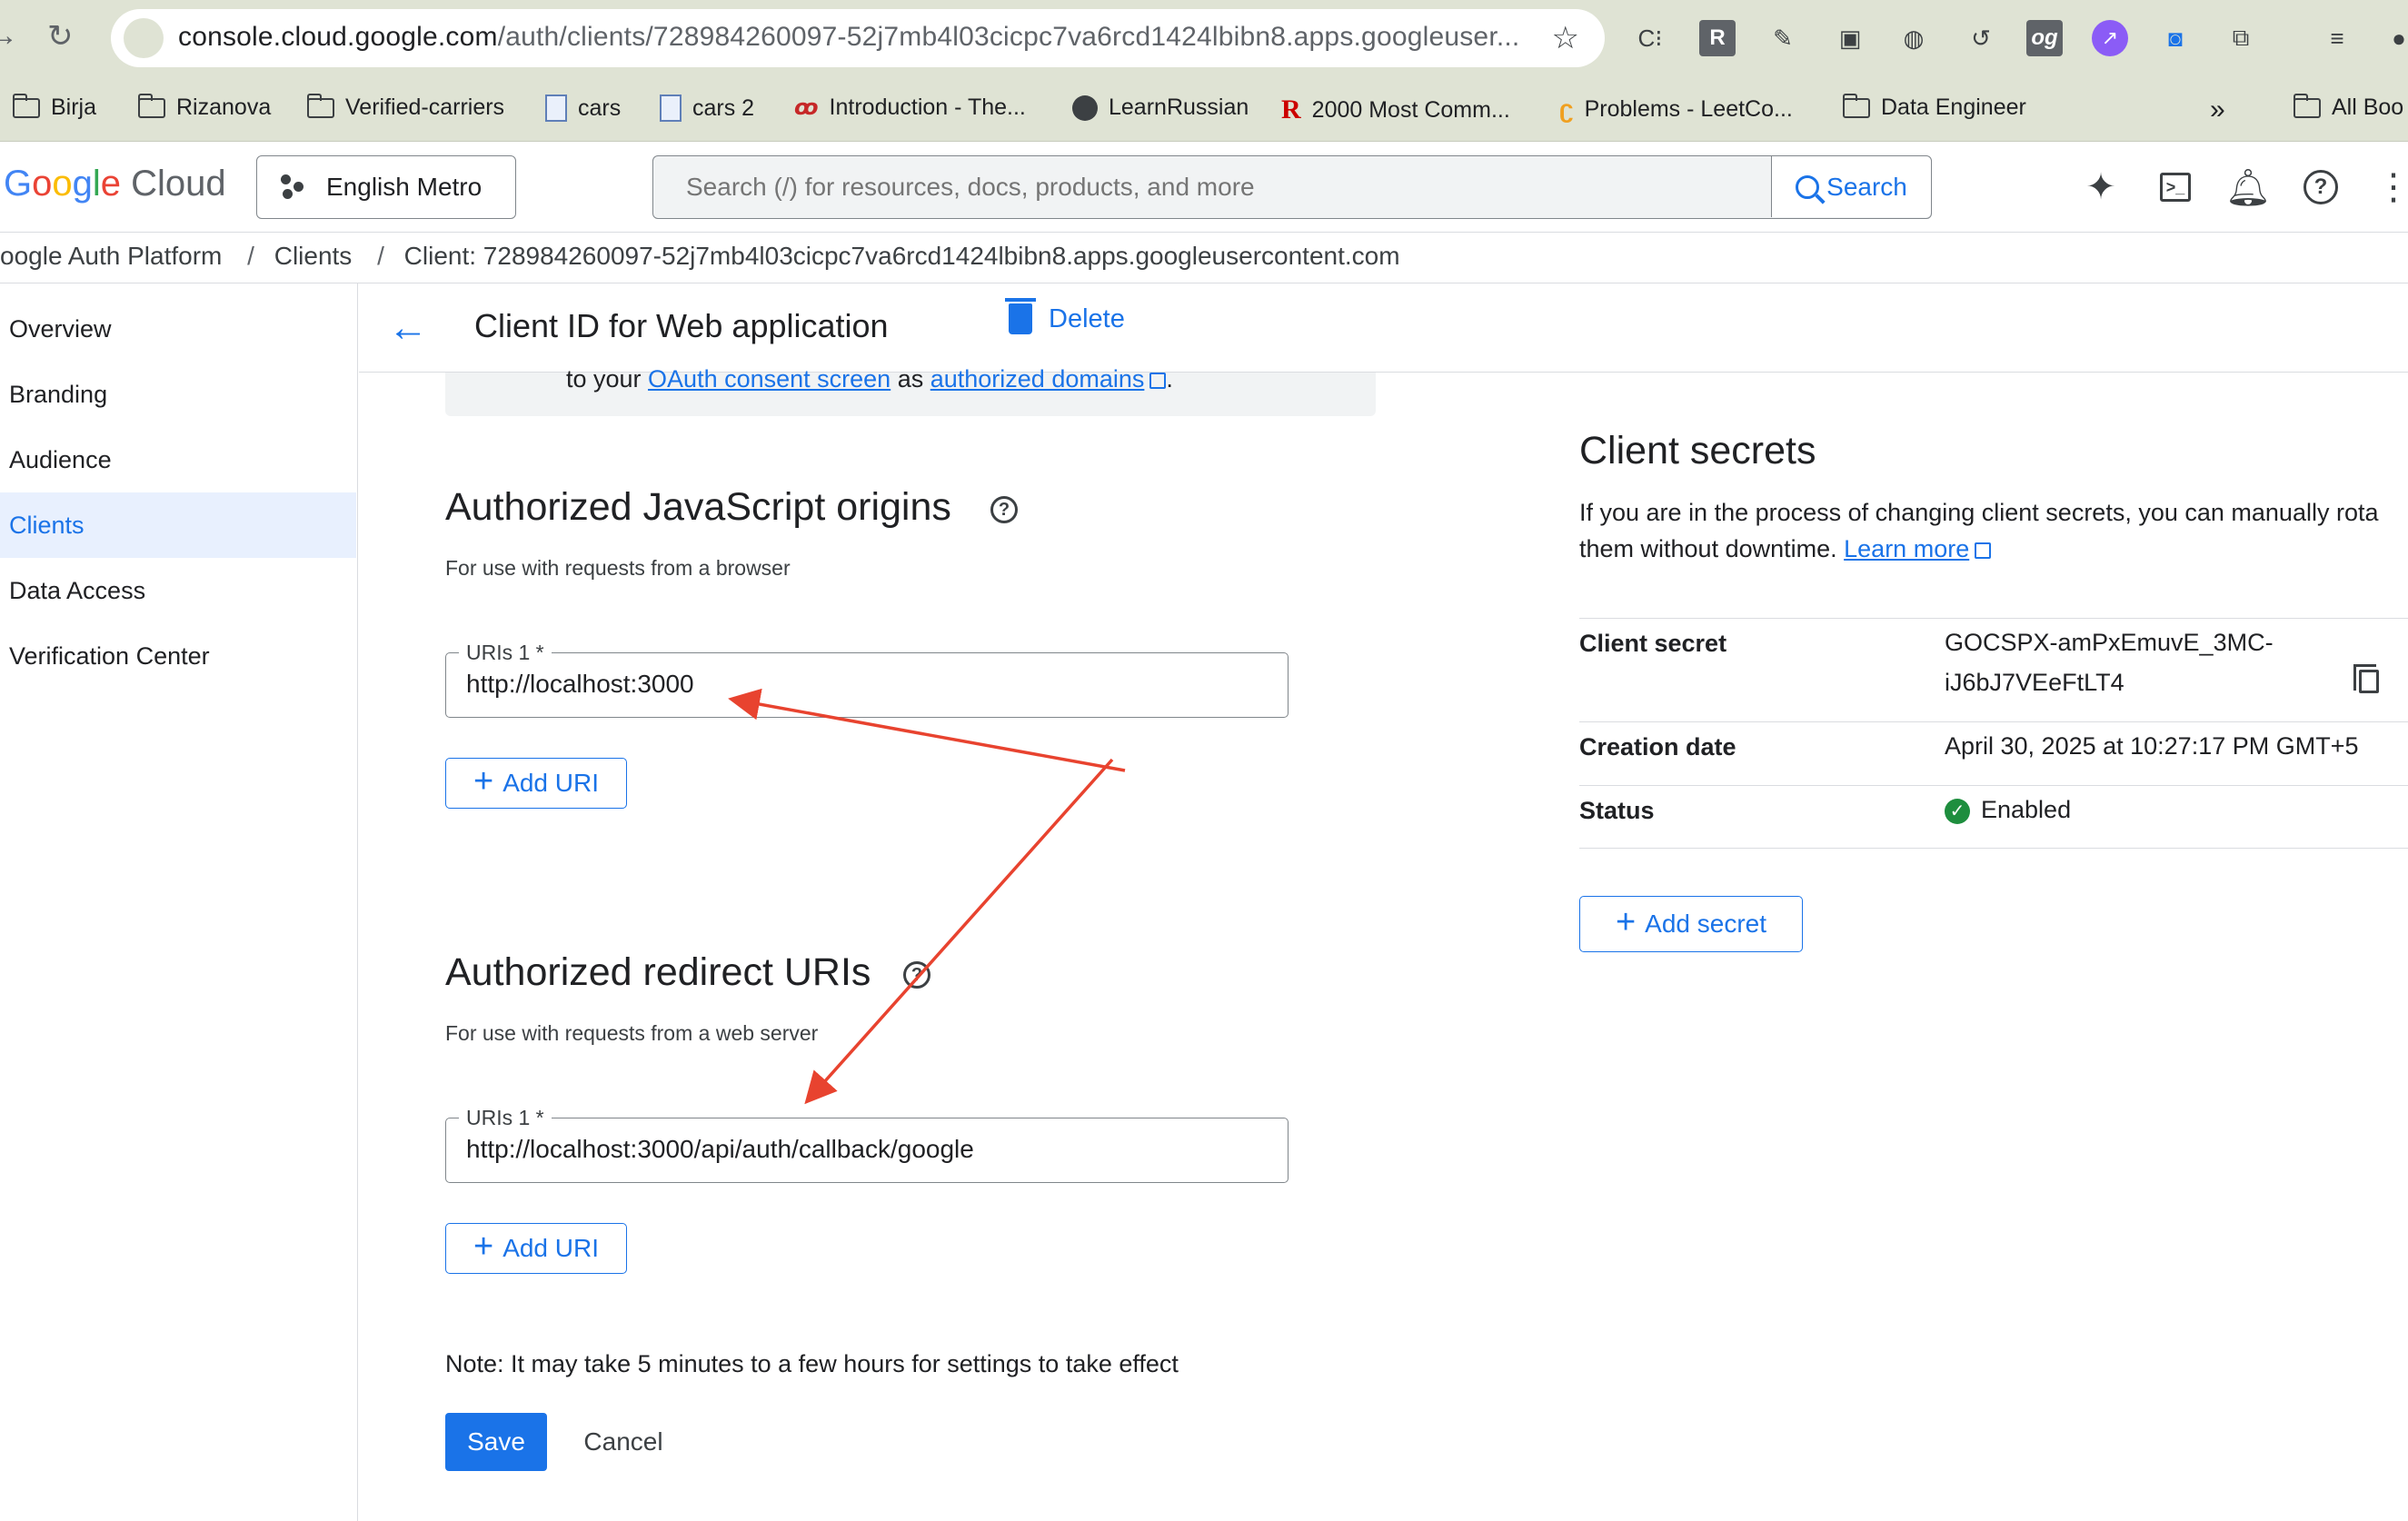  Describe the element at coordinates (866, 1149) in the screenshot. I see `redirect-uri-input` at that location.